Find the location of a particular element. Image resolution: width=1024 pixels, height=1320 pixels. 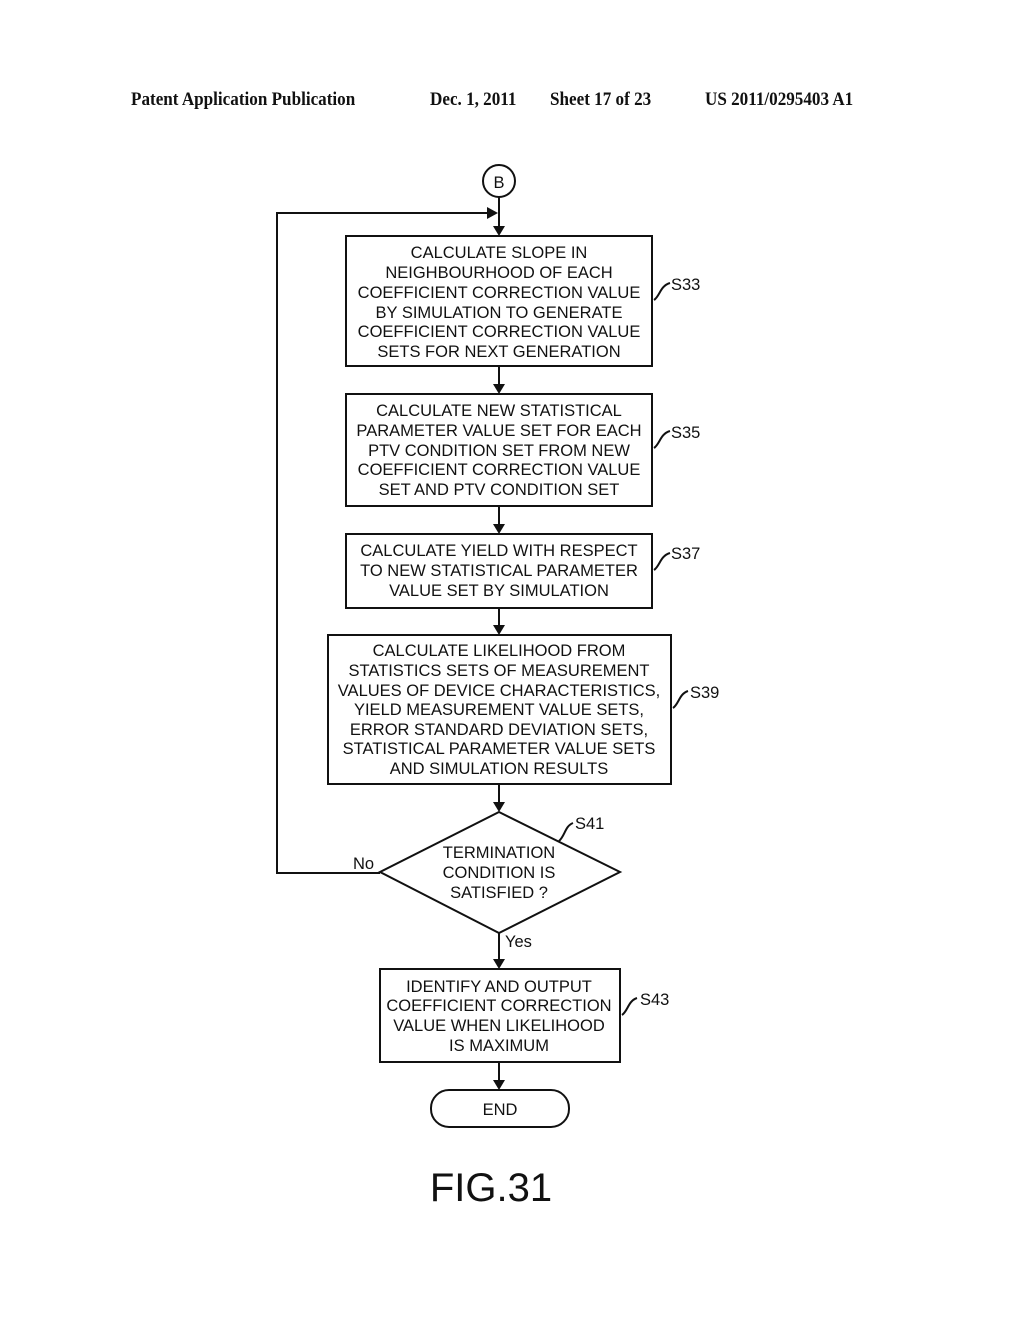

no-label: No is located at coordinates (363, 864).